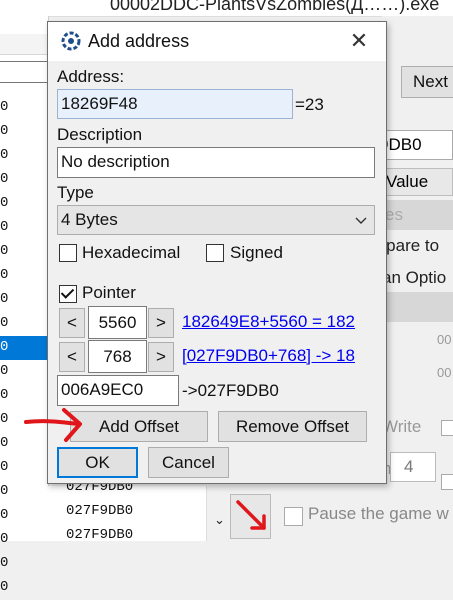 This screenshot has width=453, height=600. What do you see at coordinates (282, 356) in the screenshot?
I see `offset-address-link: [027F9DB0+768] -> 18` at bounding box center [282, 356].